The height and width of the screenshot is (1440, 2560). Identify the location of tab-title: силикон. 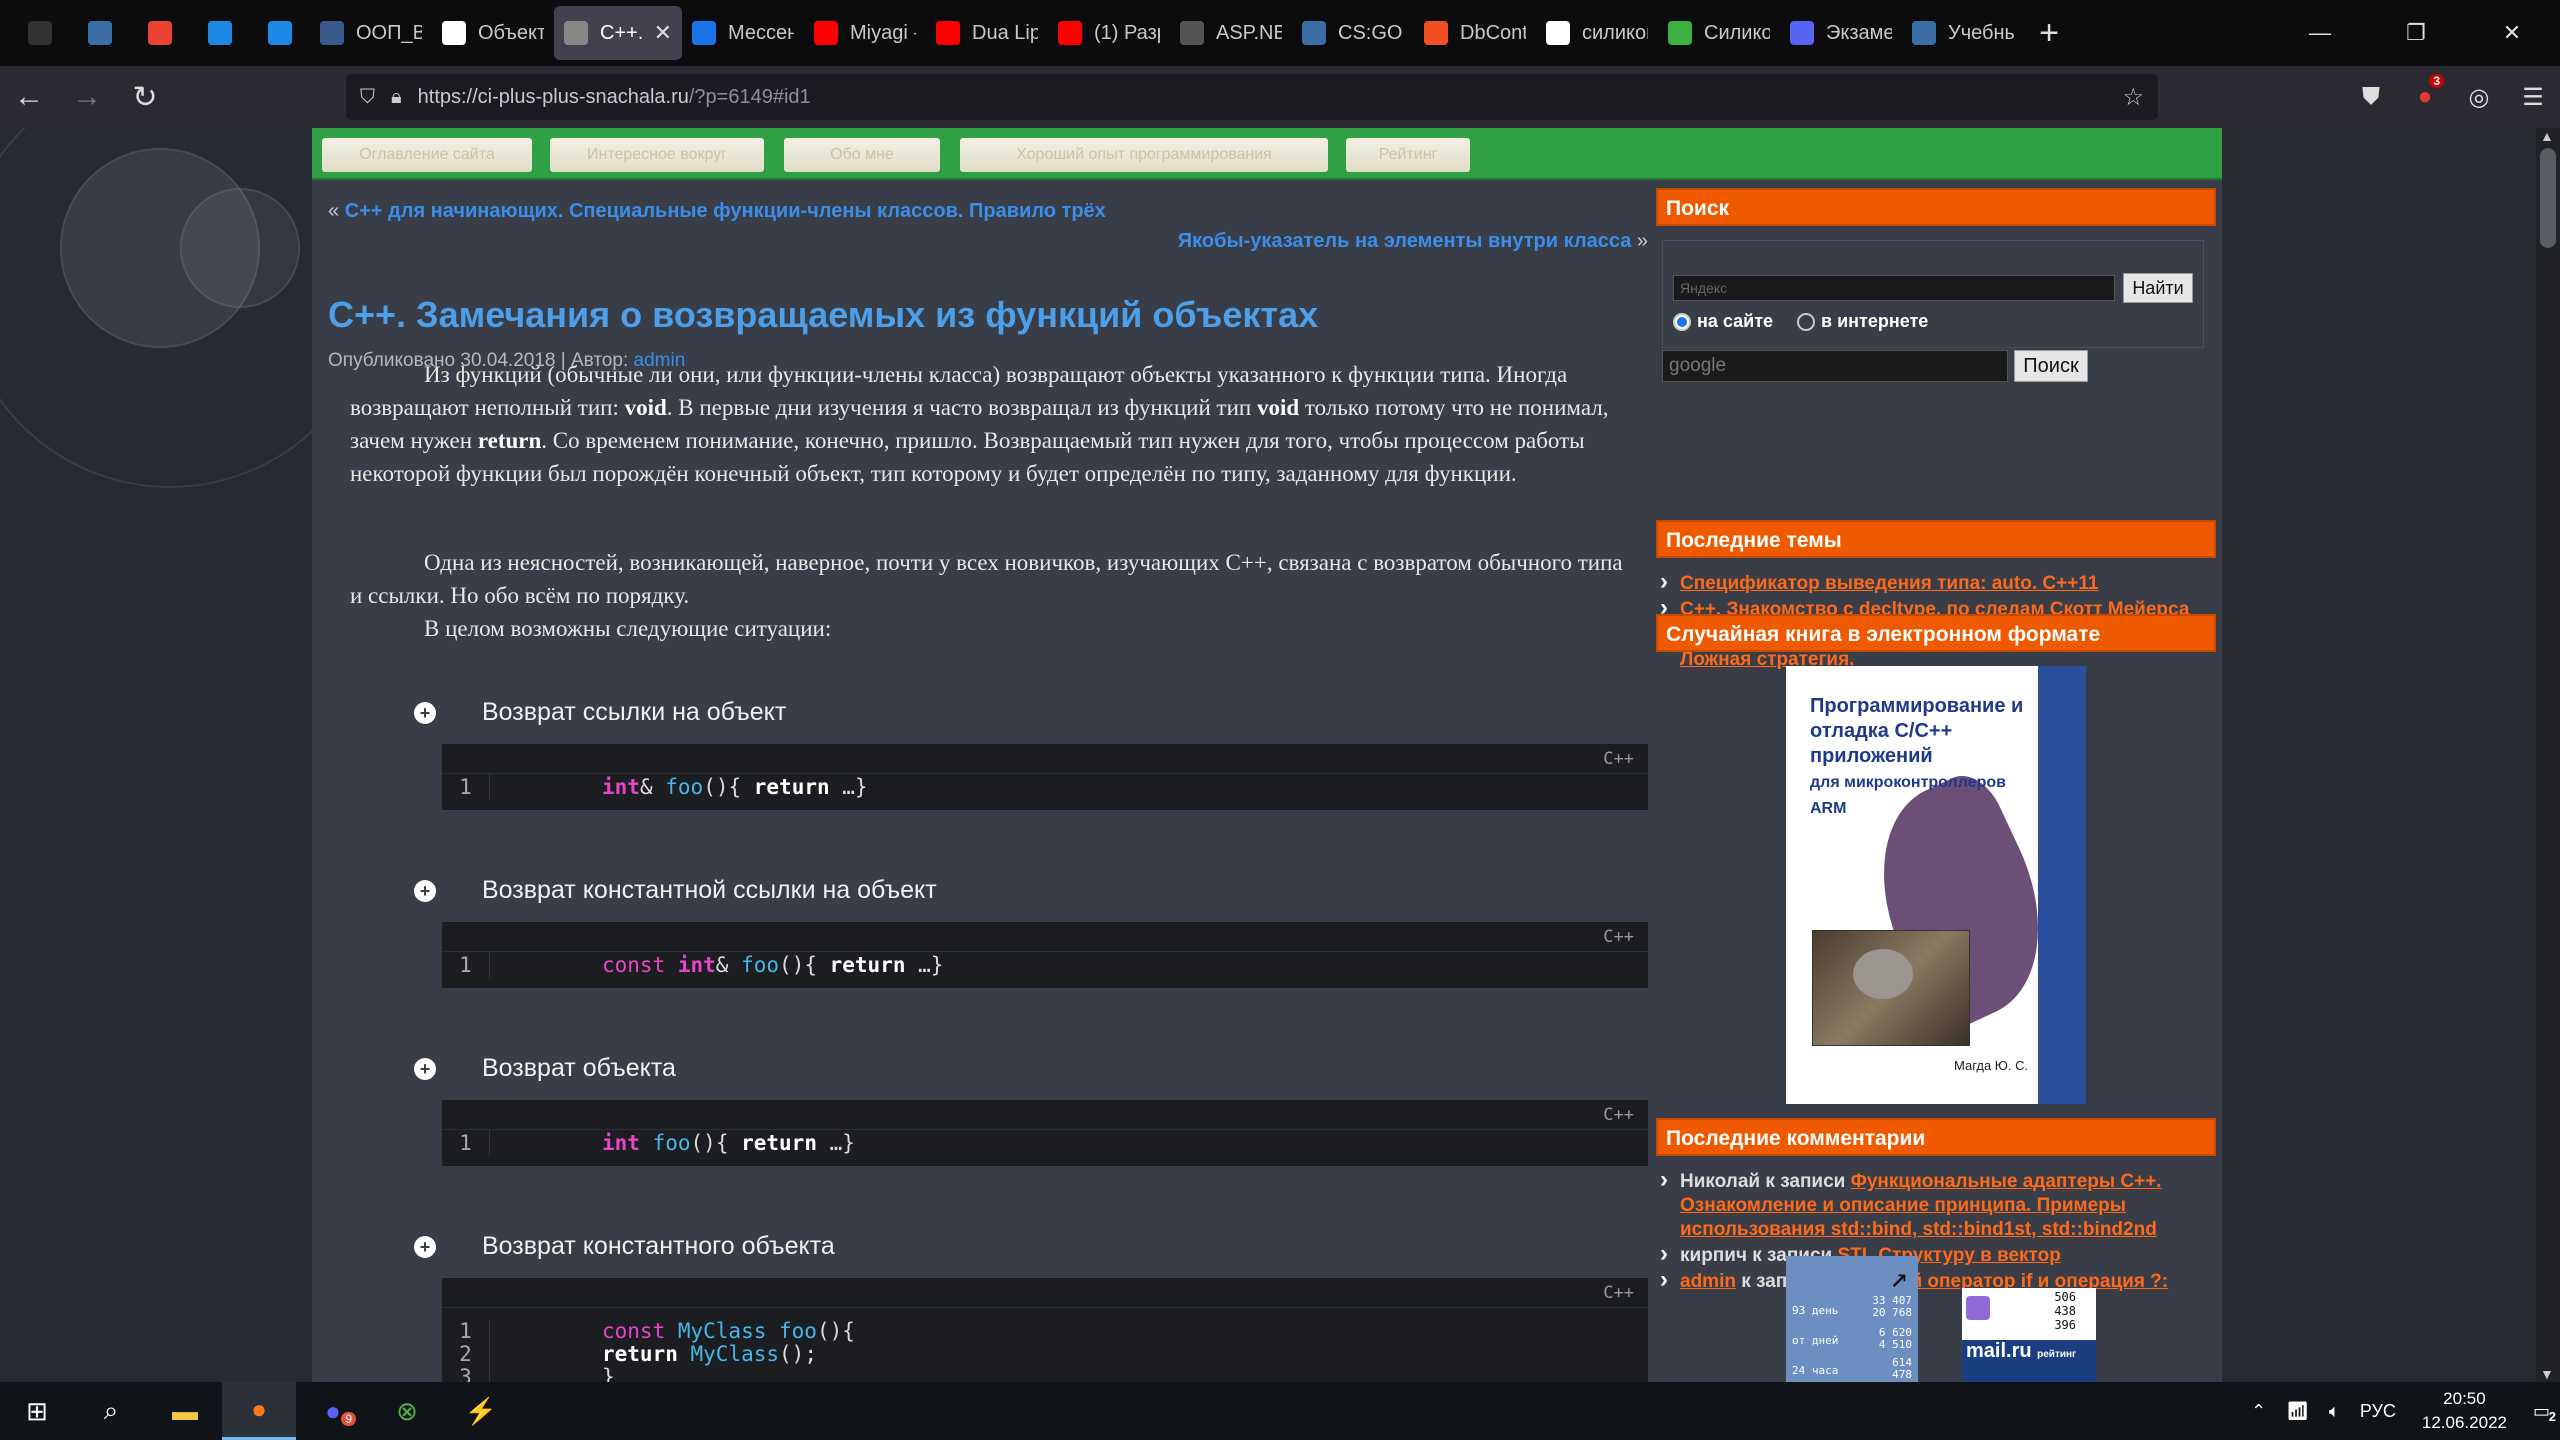
(1615, 32).